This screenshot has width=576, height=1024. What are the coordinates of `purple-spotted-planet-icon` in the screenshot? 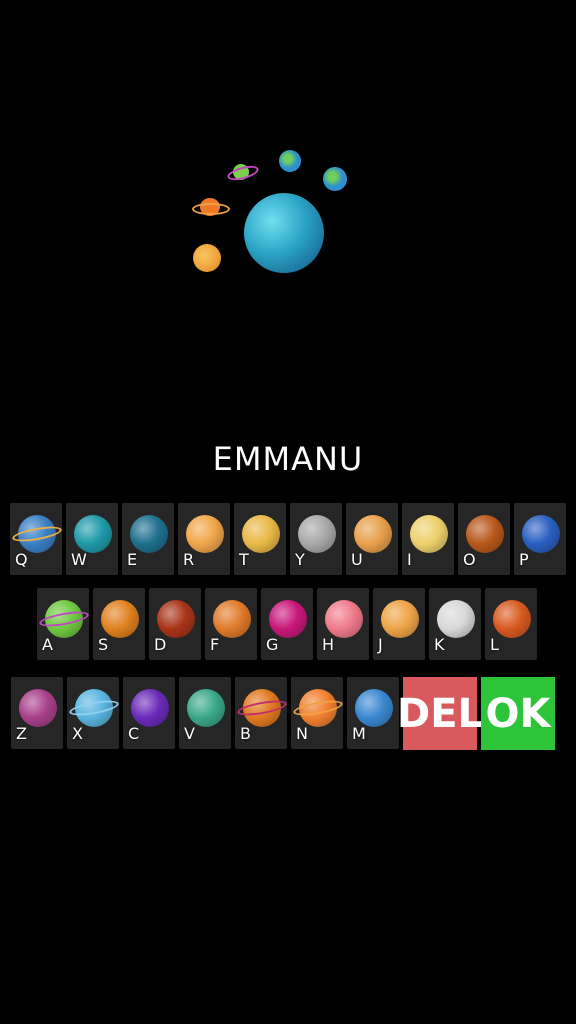 It's located at (150, 708).